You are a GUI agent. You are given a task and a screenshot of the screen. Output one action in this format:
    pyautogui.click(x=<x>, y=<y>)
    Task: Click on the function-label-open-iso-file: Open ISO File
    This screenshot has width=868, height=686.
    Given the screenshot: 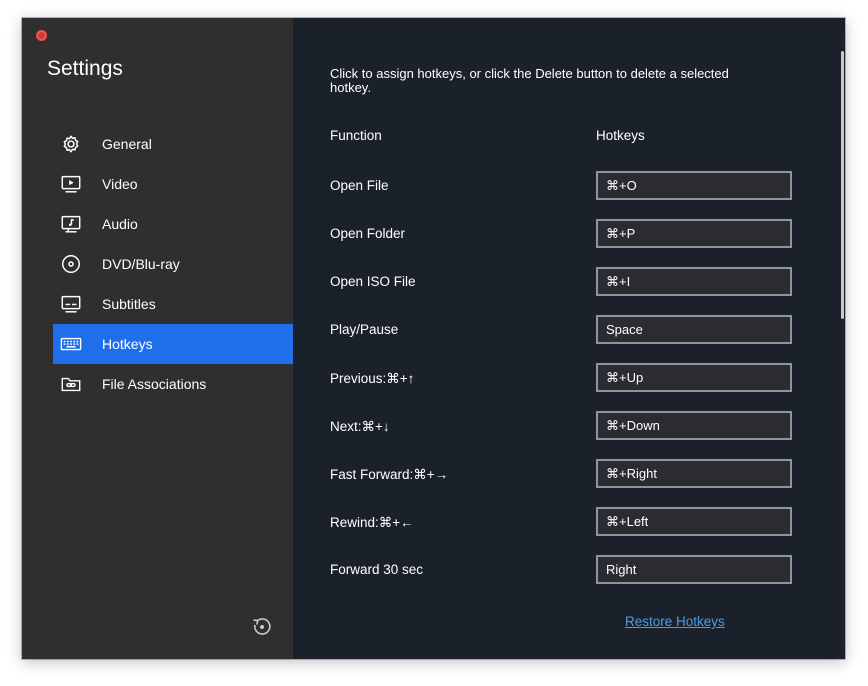 What is the action you would take?
    pyautogui.click(x=373, y=281)
    